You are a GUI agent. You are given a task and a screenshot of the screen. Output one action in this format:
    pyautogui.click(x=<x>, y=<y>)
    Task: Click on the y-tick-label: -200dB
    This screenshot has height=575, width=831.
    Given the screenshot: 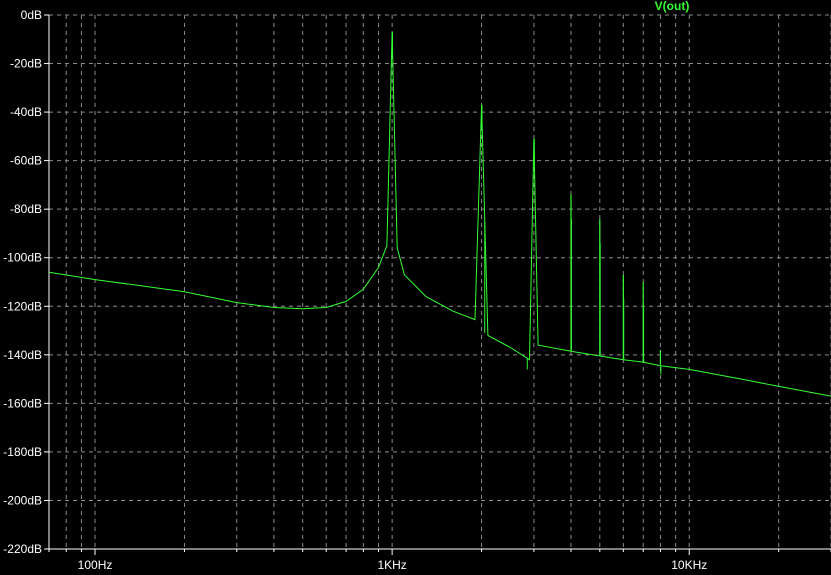 What is the action you would take?
    pyautogui.click(x=22, y=500)
    